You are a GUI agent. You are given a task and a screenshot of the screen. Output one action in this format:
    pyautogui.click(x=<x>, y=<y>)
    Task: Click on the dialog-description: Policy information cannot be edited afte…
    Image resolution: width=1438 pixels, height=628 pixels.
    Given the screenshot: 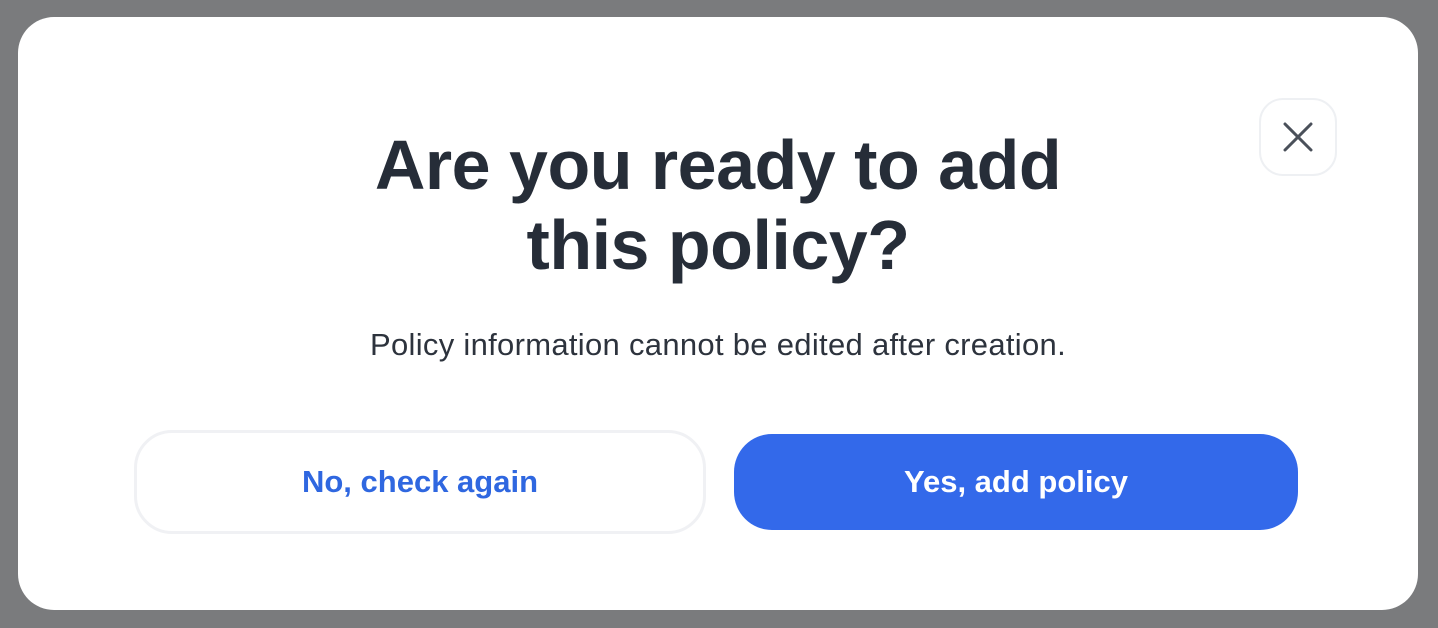 What is the action you would take?
    pyautogui.click(x=718, y=344)
    